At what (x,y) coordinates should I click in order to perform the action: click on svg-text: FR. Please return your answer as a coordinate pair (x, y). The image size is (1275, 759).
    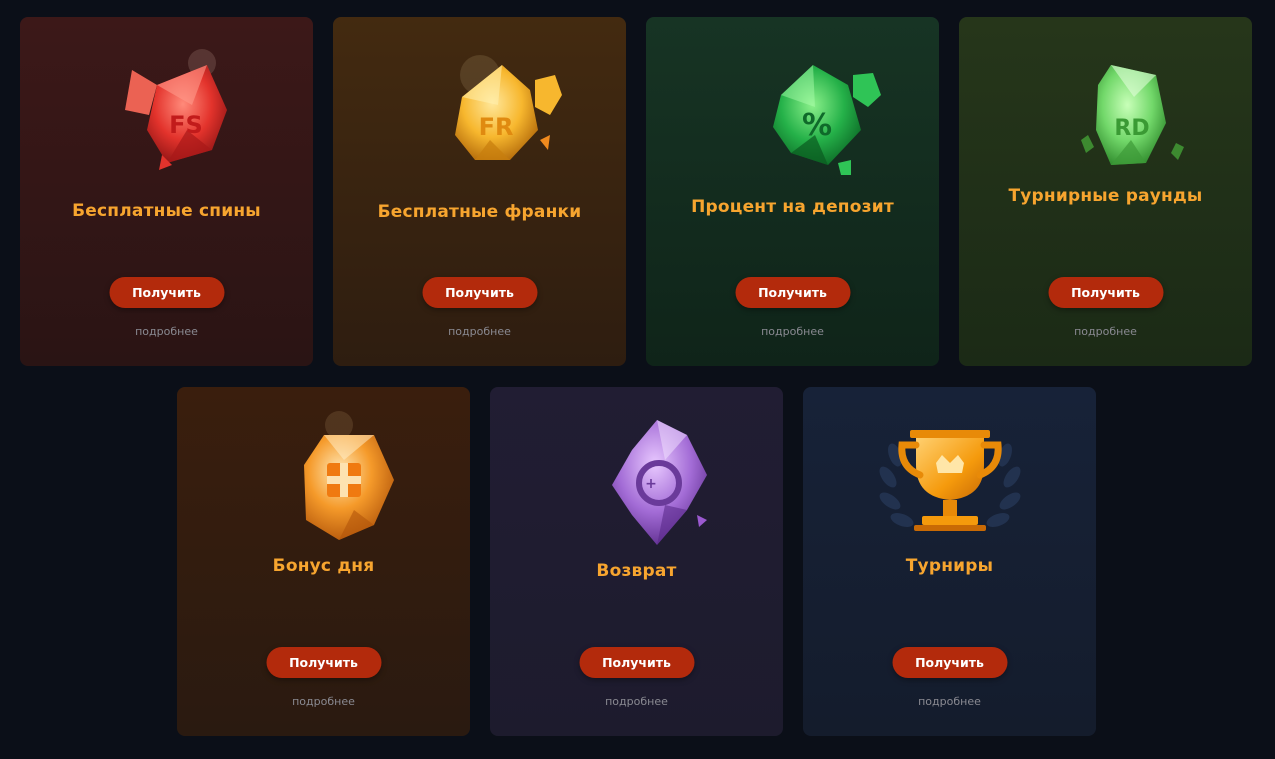
    Looking at the image, I should click on (495, 127).